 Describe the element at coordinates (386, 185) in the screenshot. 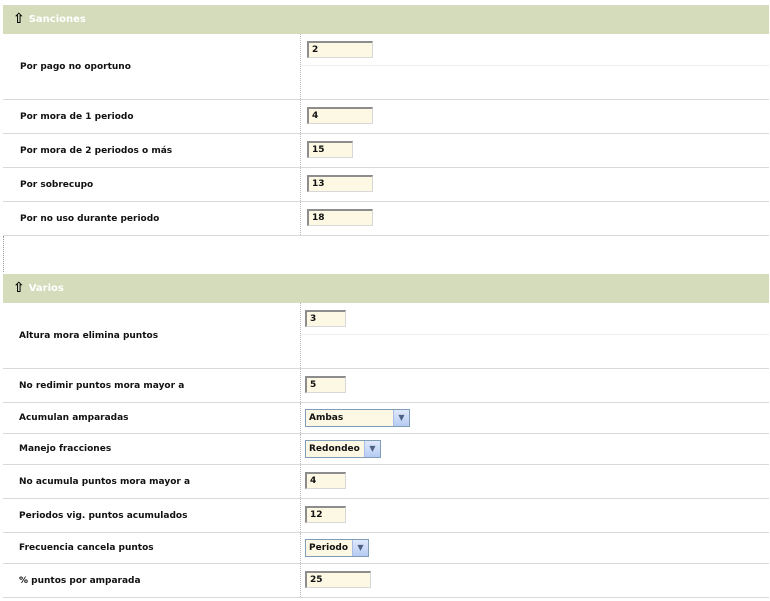

I see `form-row-sobrecupo: Por sobrecupo 13` at that location.